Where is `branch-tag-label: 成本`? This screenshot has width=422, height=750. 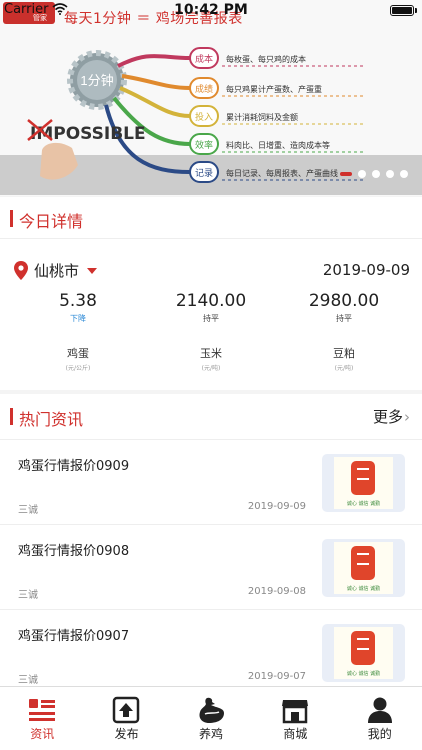
branch-tag-label: 成本 is located at coordinates (204, 59).